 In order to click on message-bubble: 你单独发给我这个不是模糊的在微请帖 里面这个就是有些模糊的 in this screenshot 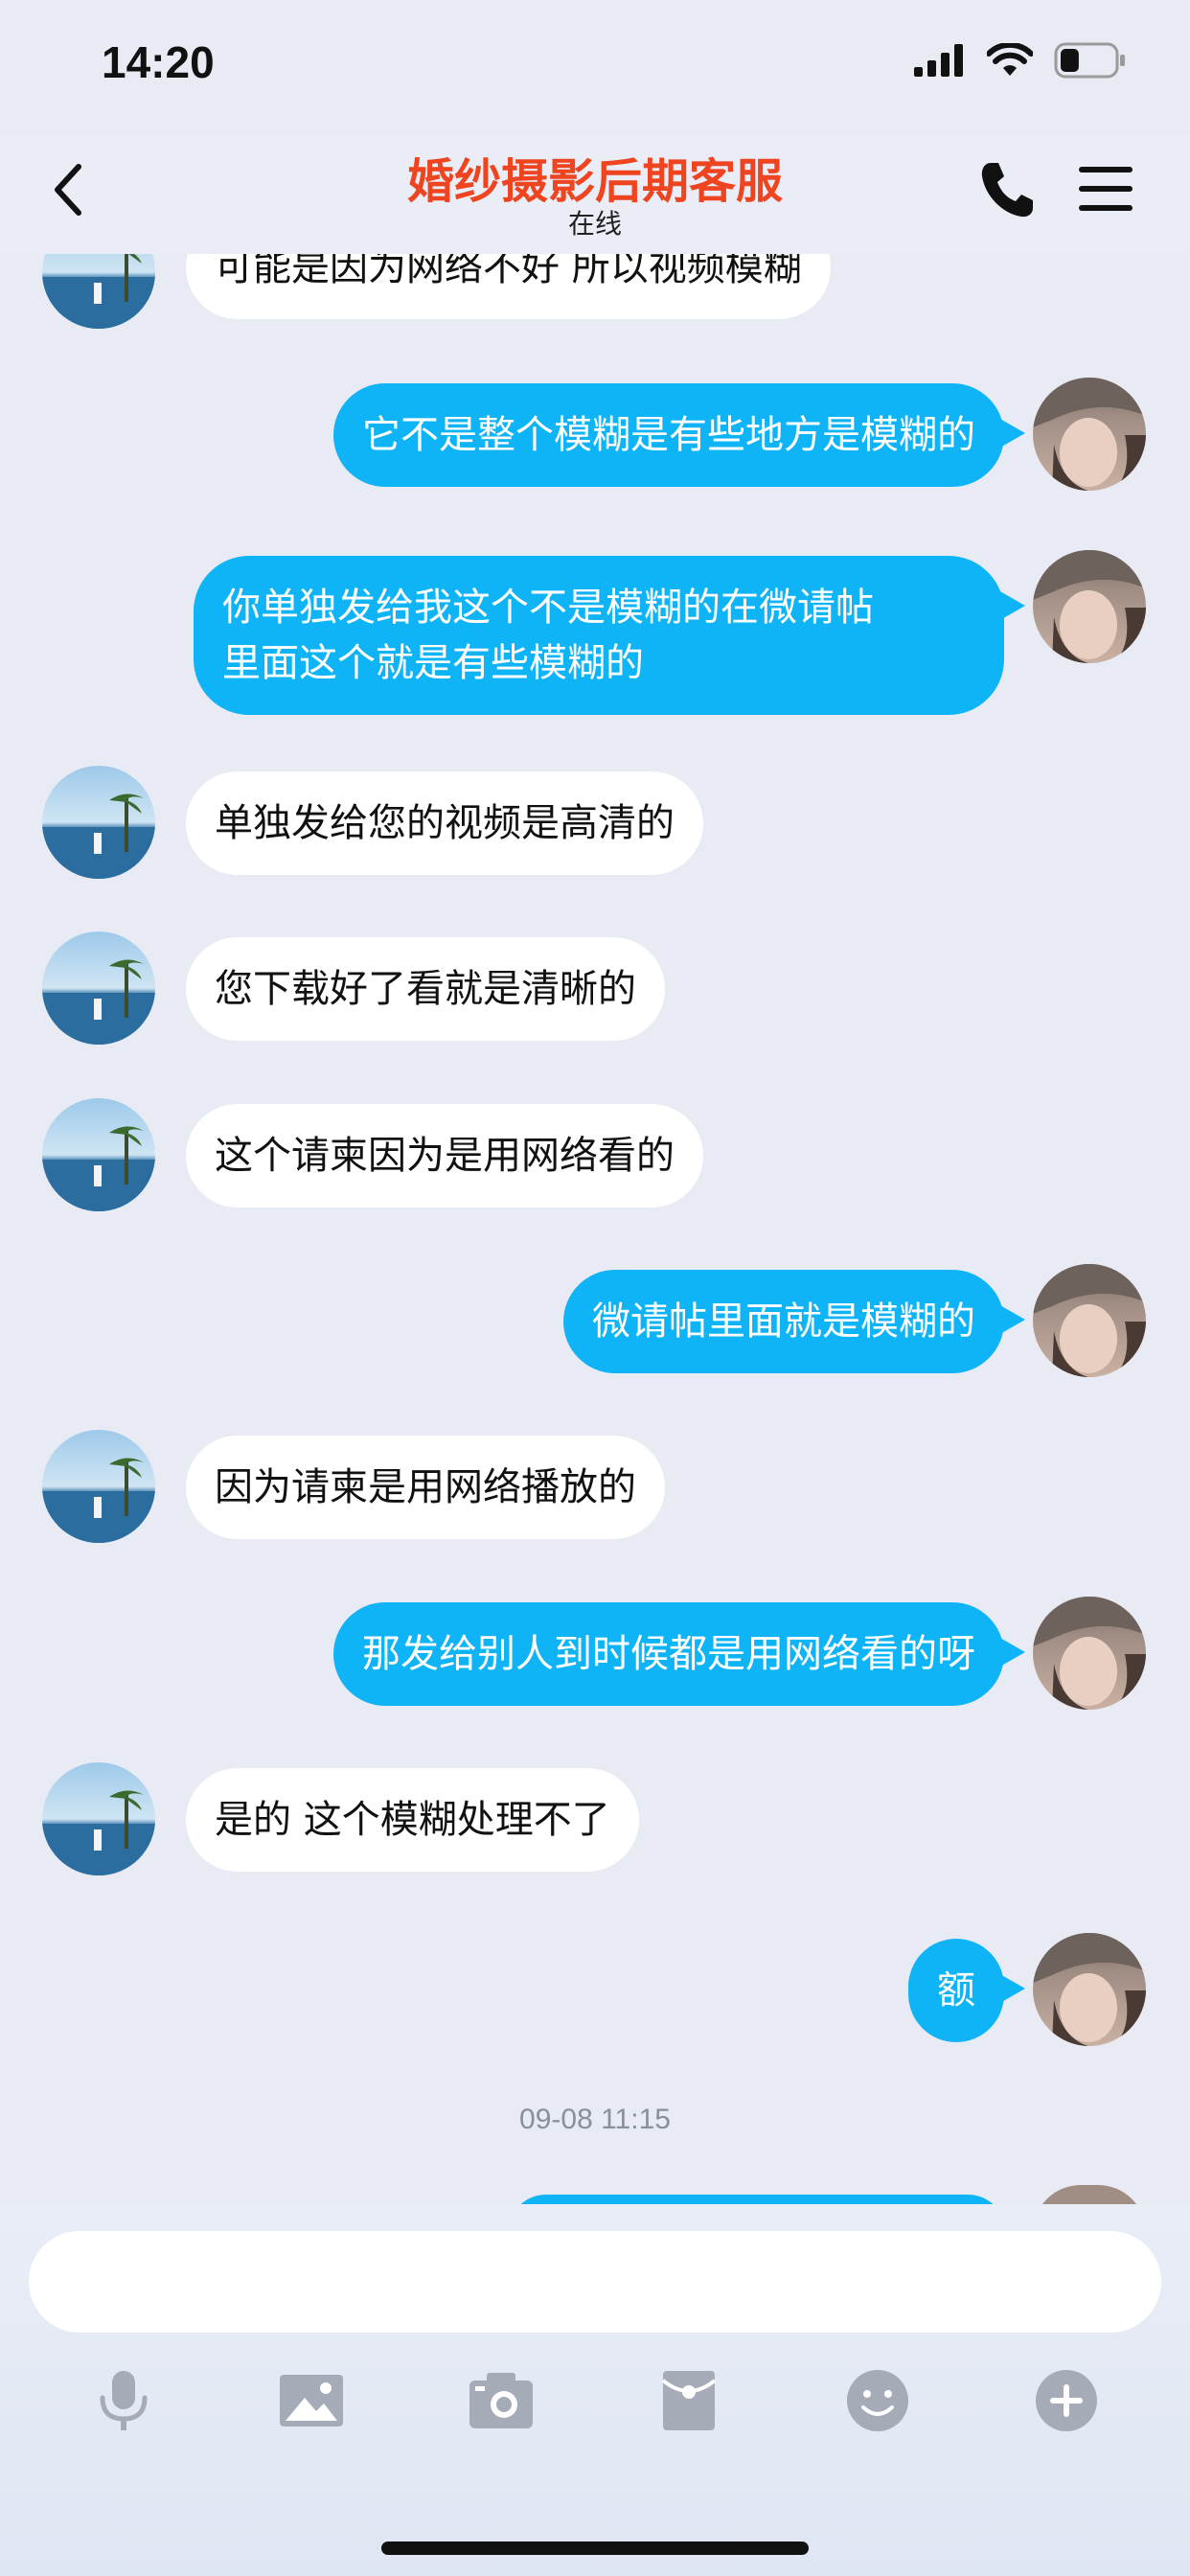, I will do `click(609, 635)`.